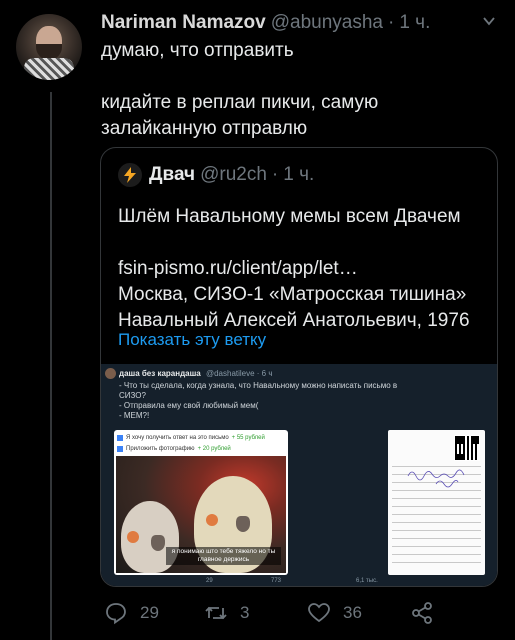 The width and height of the screenshot is (515, 640). I want to click on retweet-icon, so click(216, 613).